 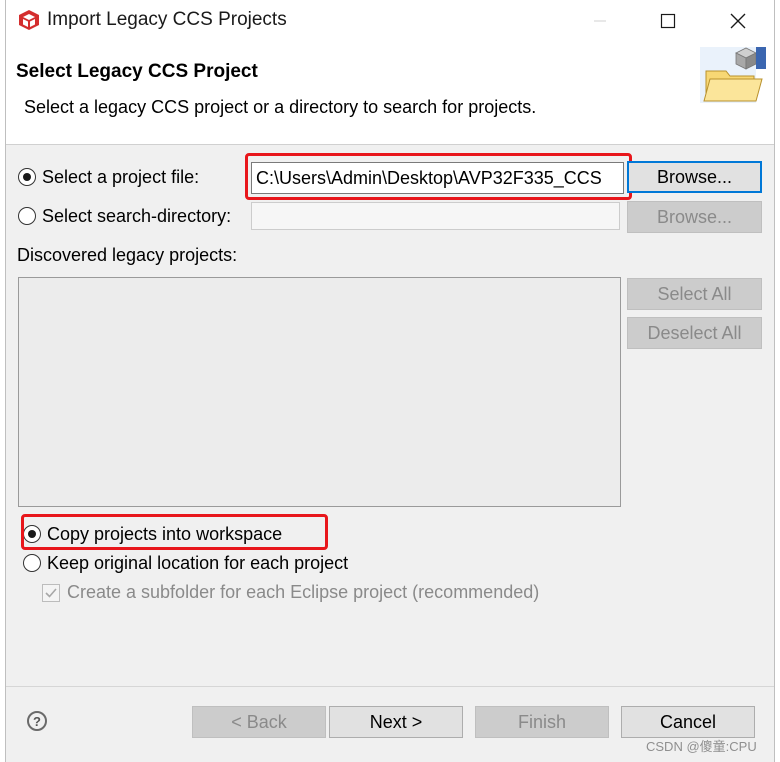 What do you see at coordinates (701, 746) in the screenshot?
I see `watermark-text: CSDN @傻童:CPU` at bounding box center [701, 746].